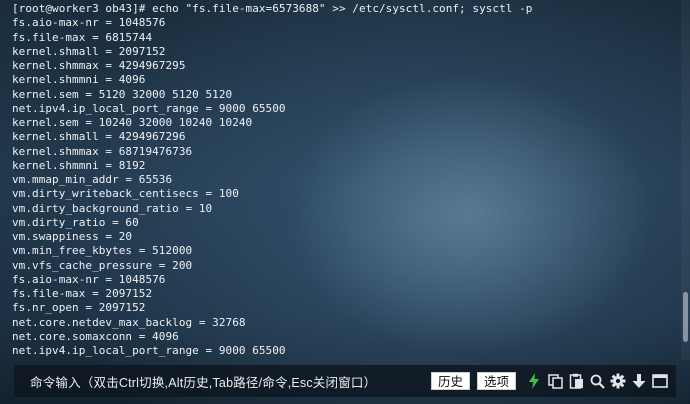 The image size is (690, 404). Describe the element at coordinates (125, 194) in the screenshot. I see `terminal-output-line: vm.dirty_writeback_centisecs = 100` at that location.